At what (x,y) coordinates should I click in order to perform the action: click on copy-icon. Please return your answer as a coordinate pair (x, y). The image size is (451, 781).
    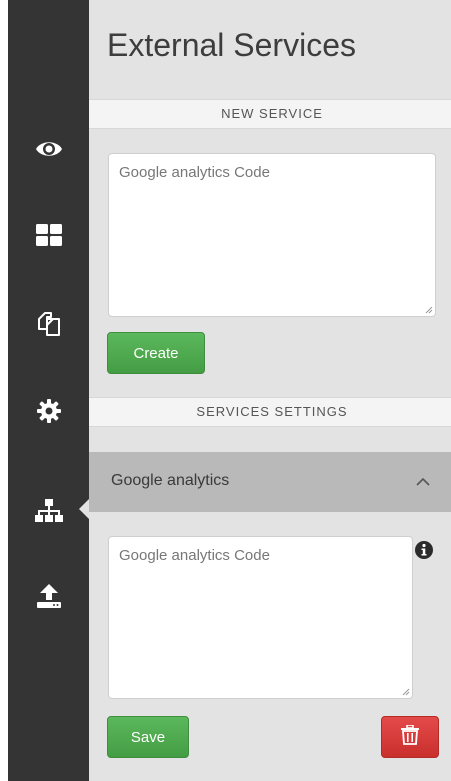
    Looking at the image, I should click on (49, 324).